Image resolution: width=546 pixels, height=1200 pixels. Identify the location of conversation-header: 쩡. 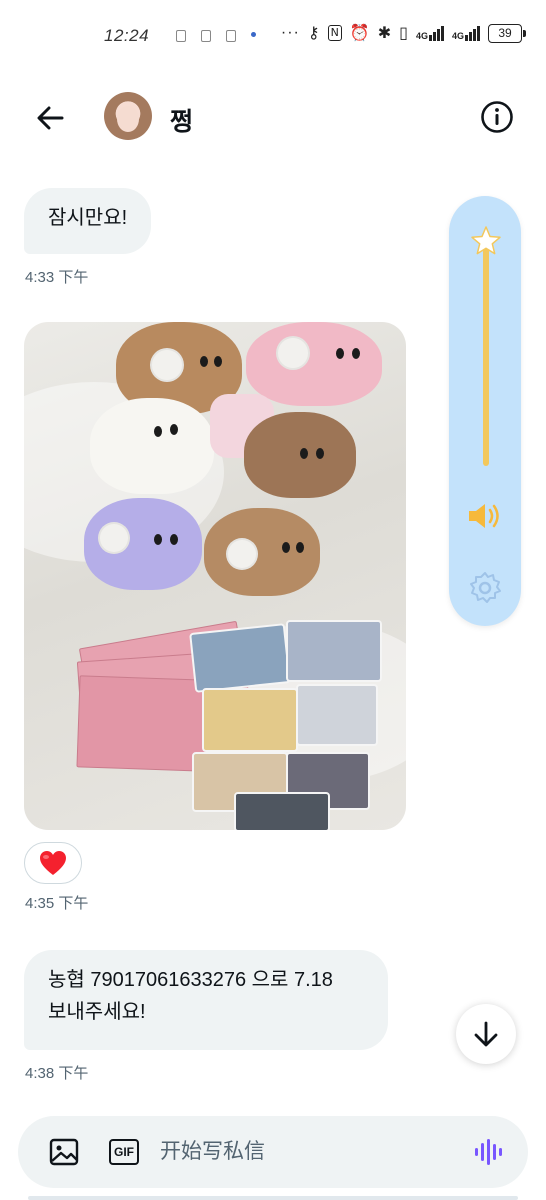
(273, 116).